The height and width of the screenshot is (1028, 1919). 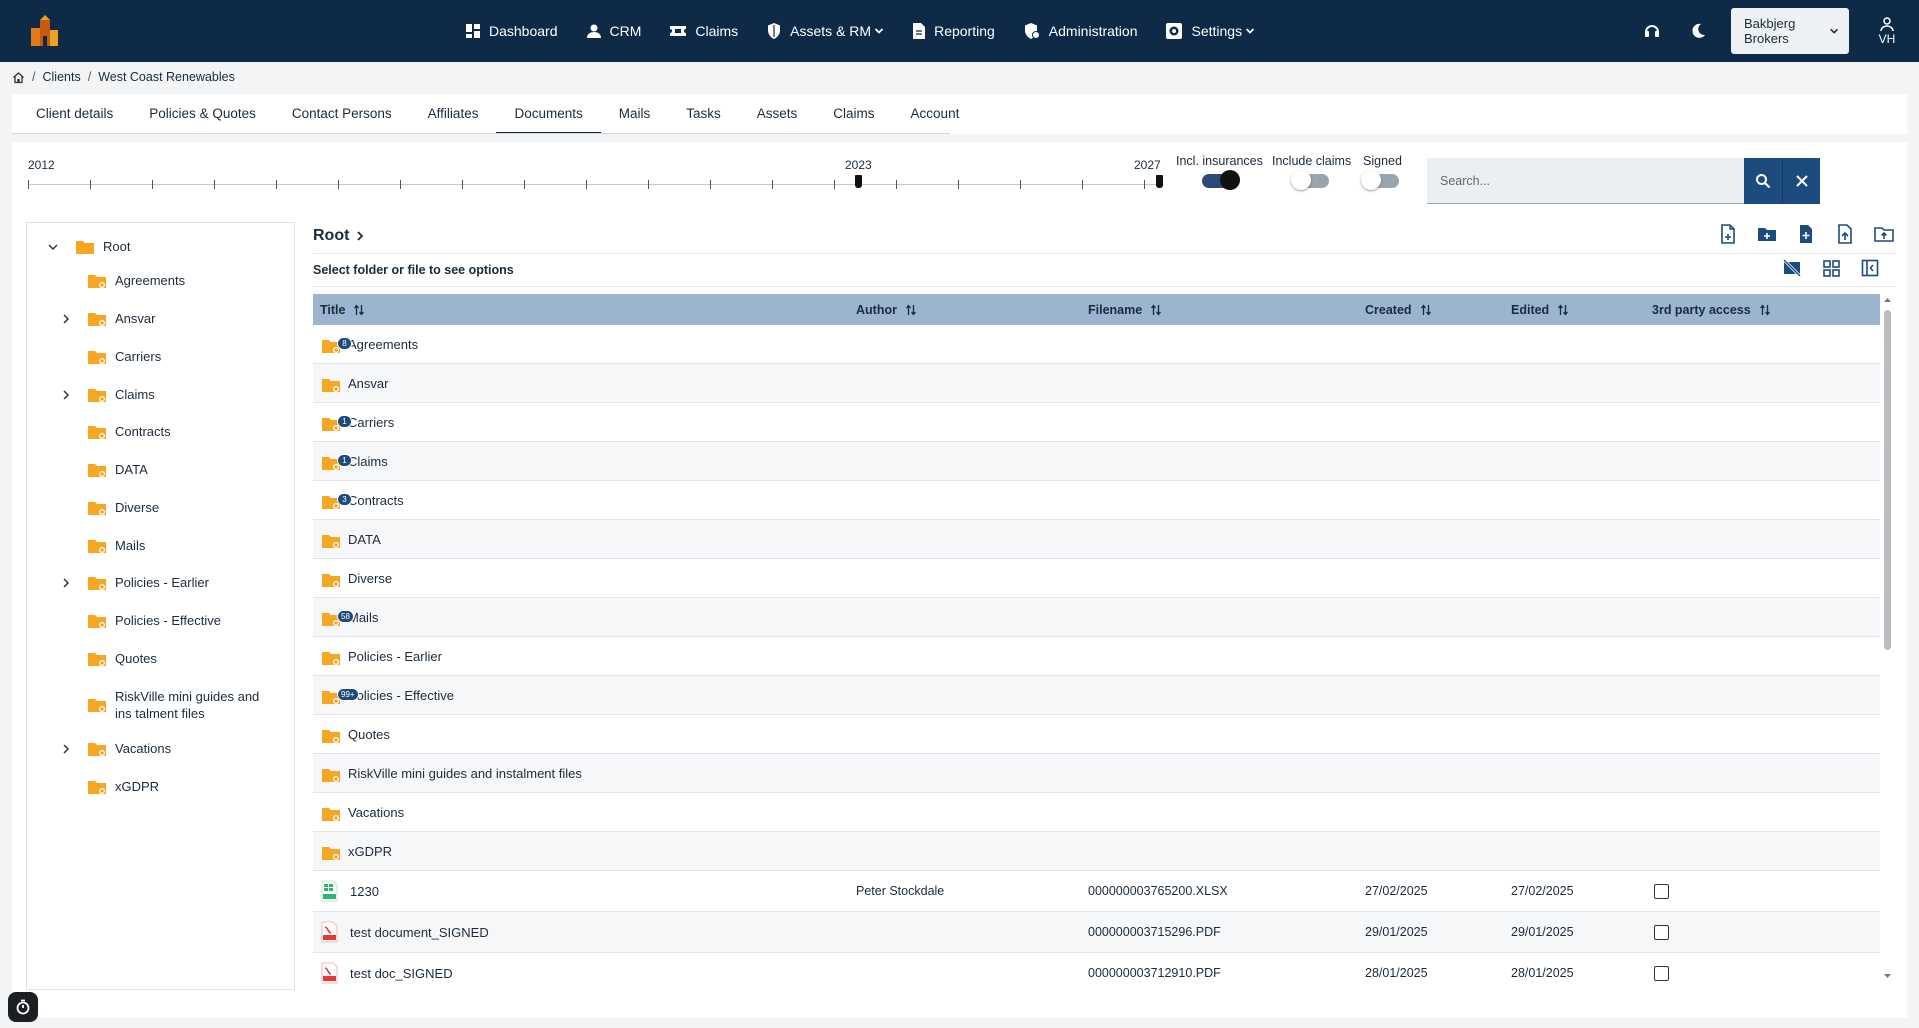 What do you see at coordinates (1154, 932) in the screenshot?
I see `filename-cell: 000000003715296.PDF` at bounding box center [1154, 932].